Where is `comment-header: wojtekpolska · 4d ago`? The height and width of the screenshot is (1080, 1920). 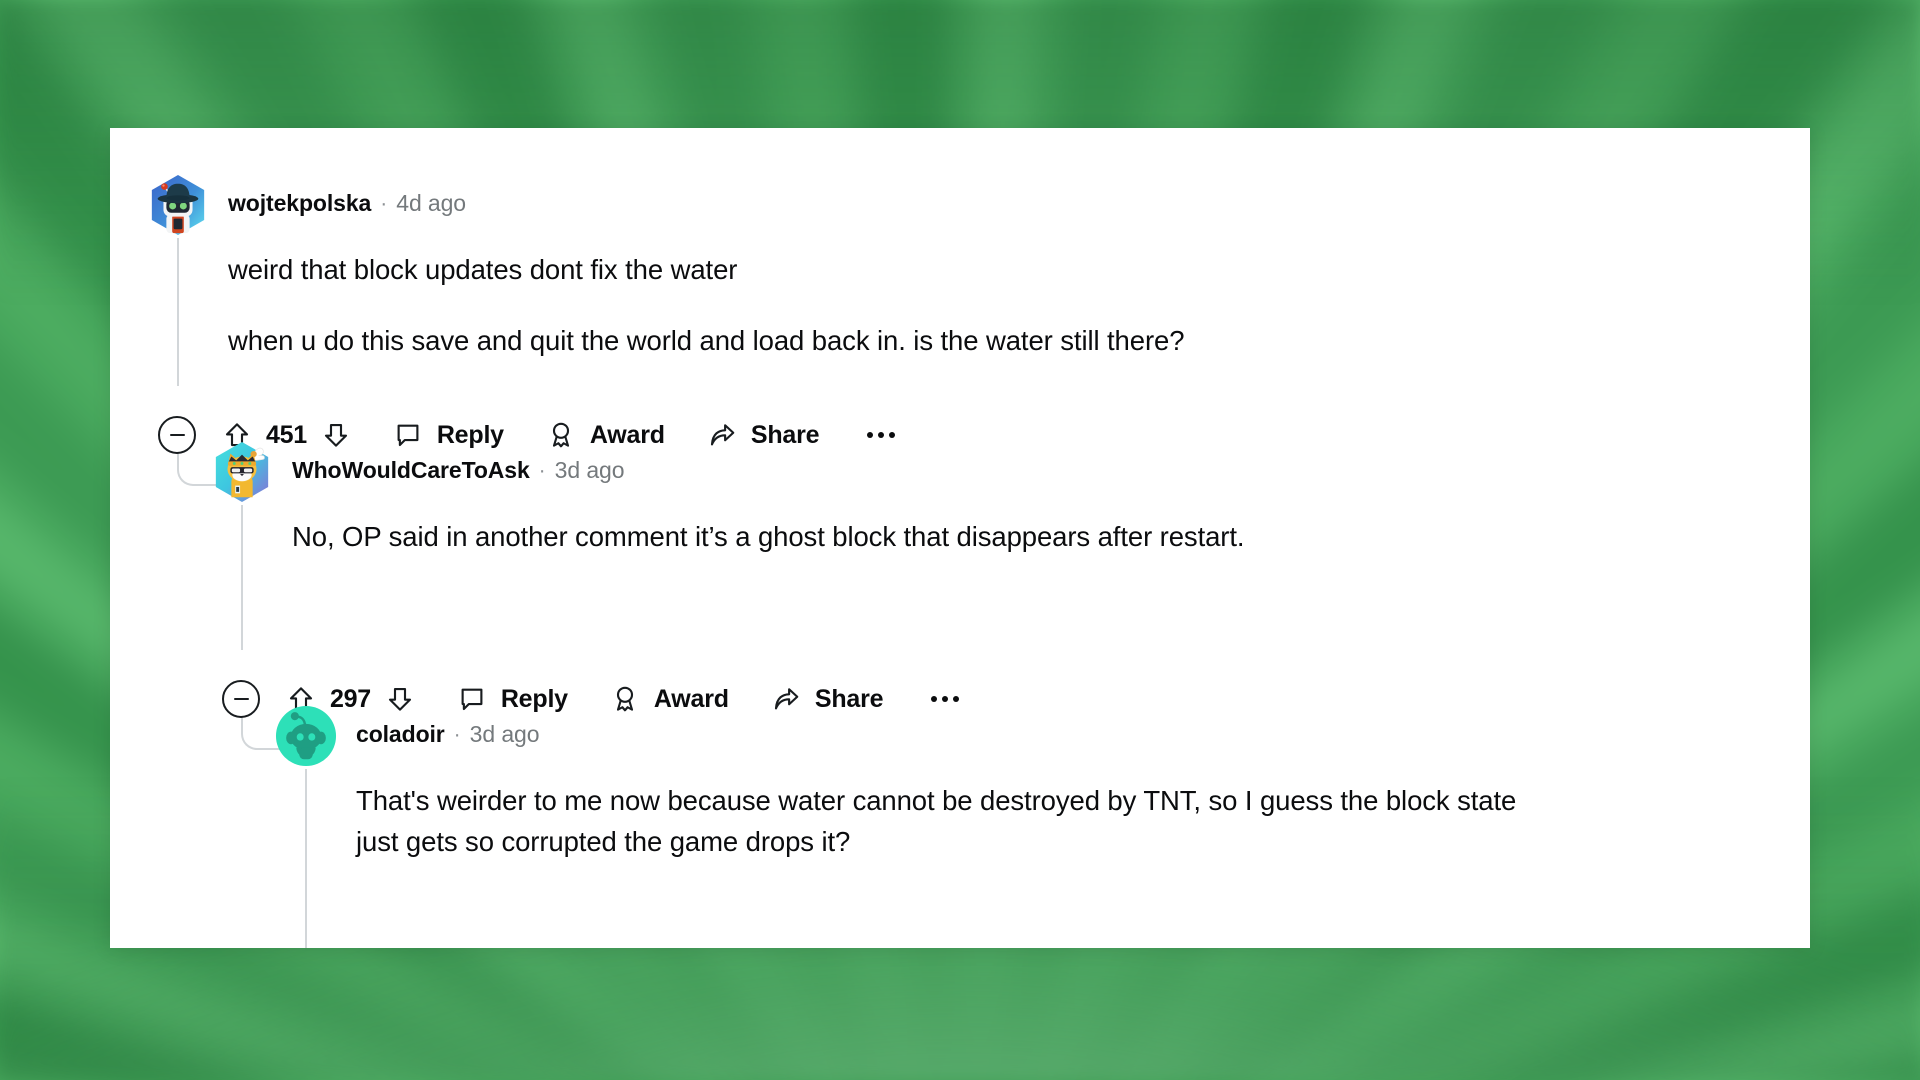 comment-header: wojtekpolska · 4d ago is located at coordinates (347, 203).